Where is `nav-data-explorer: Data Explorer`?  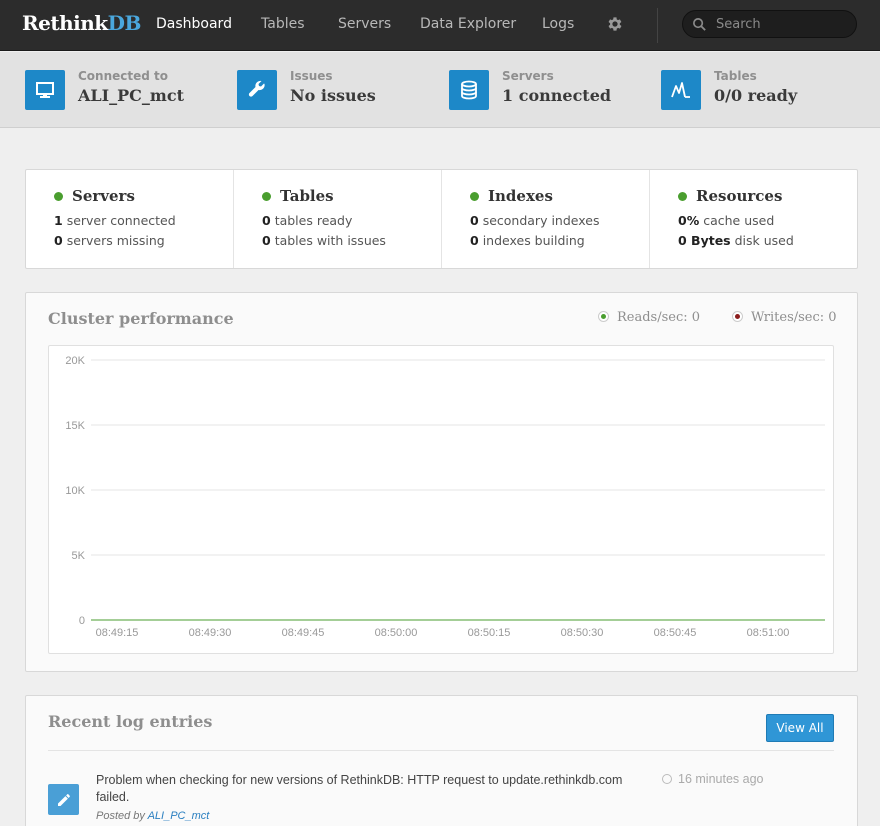
nav-data-explorer: Data Explorer is located at coordinates (468, 24).